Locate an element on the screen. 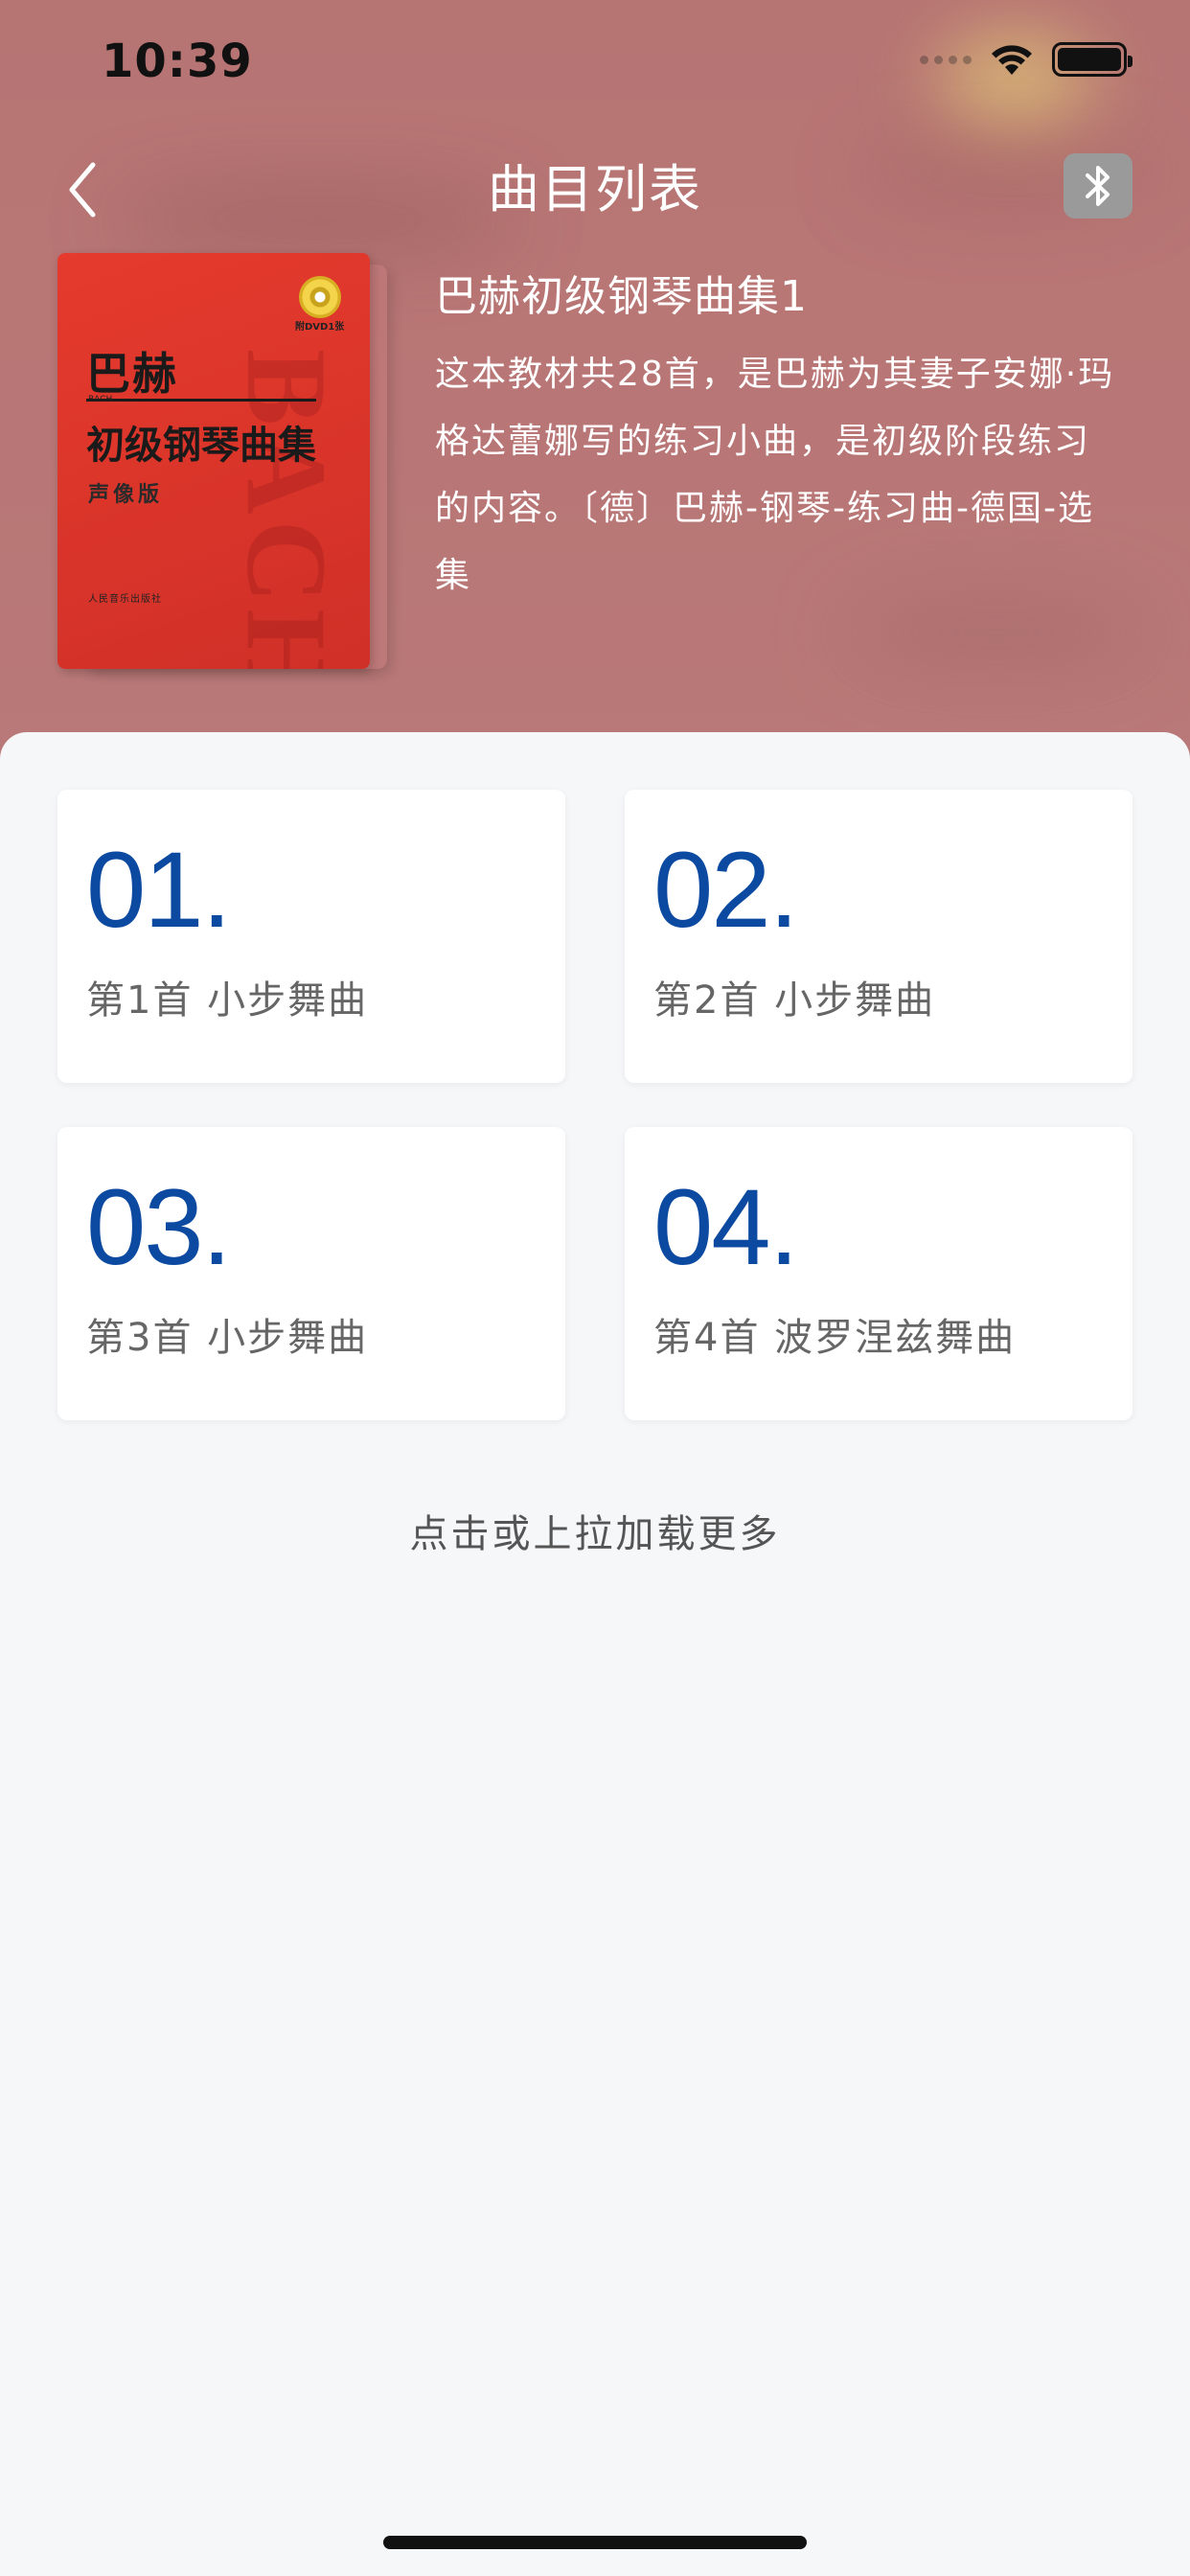 Image resolution: width=1190 pixels, height=2576 pixels. track-name: 第3首 小步舞曲 is located at coordinates (228, 1338).